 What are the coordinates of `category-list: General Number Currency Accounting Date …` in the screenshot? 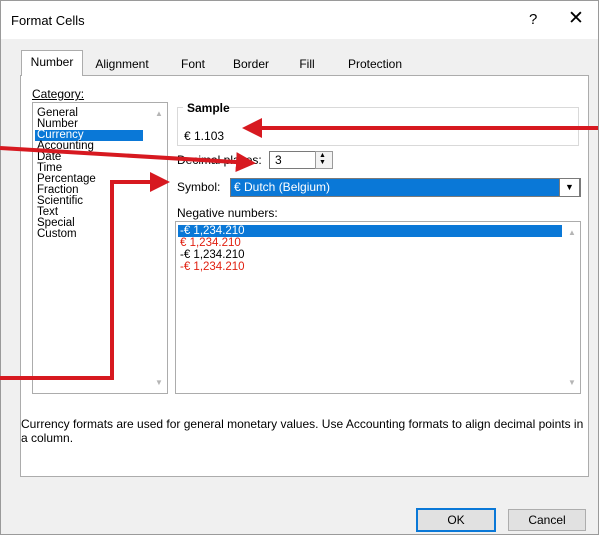 It's located at (100, 248).